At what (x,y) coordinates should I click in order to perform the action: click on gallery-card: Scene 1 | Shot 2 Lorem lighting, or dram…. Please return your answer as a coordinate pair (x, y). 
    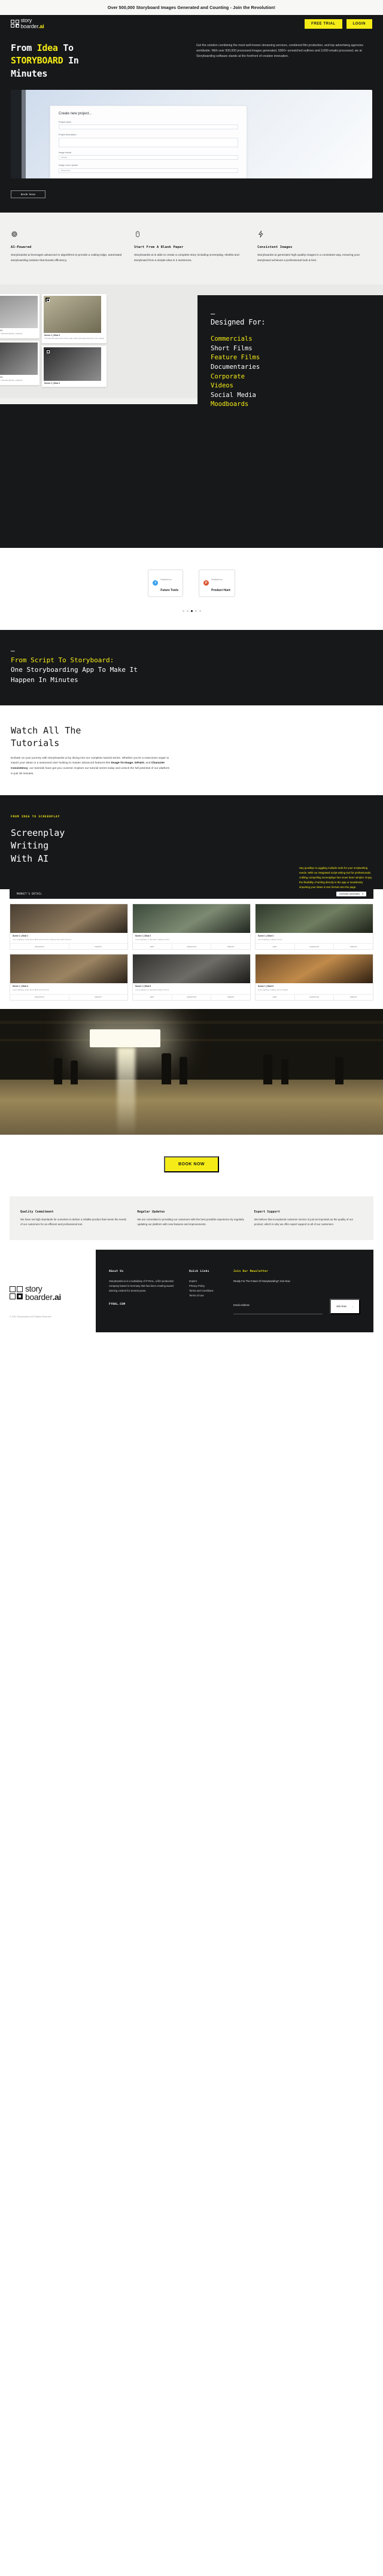
    Looking at the image, I should click on (19, 362).